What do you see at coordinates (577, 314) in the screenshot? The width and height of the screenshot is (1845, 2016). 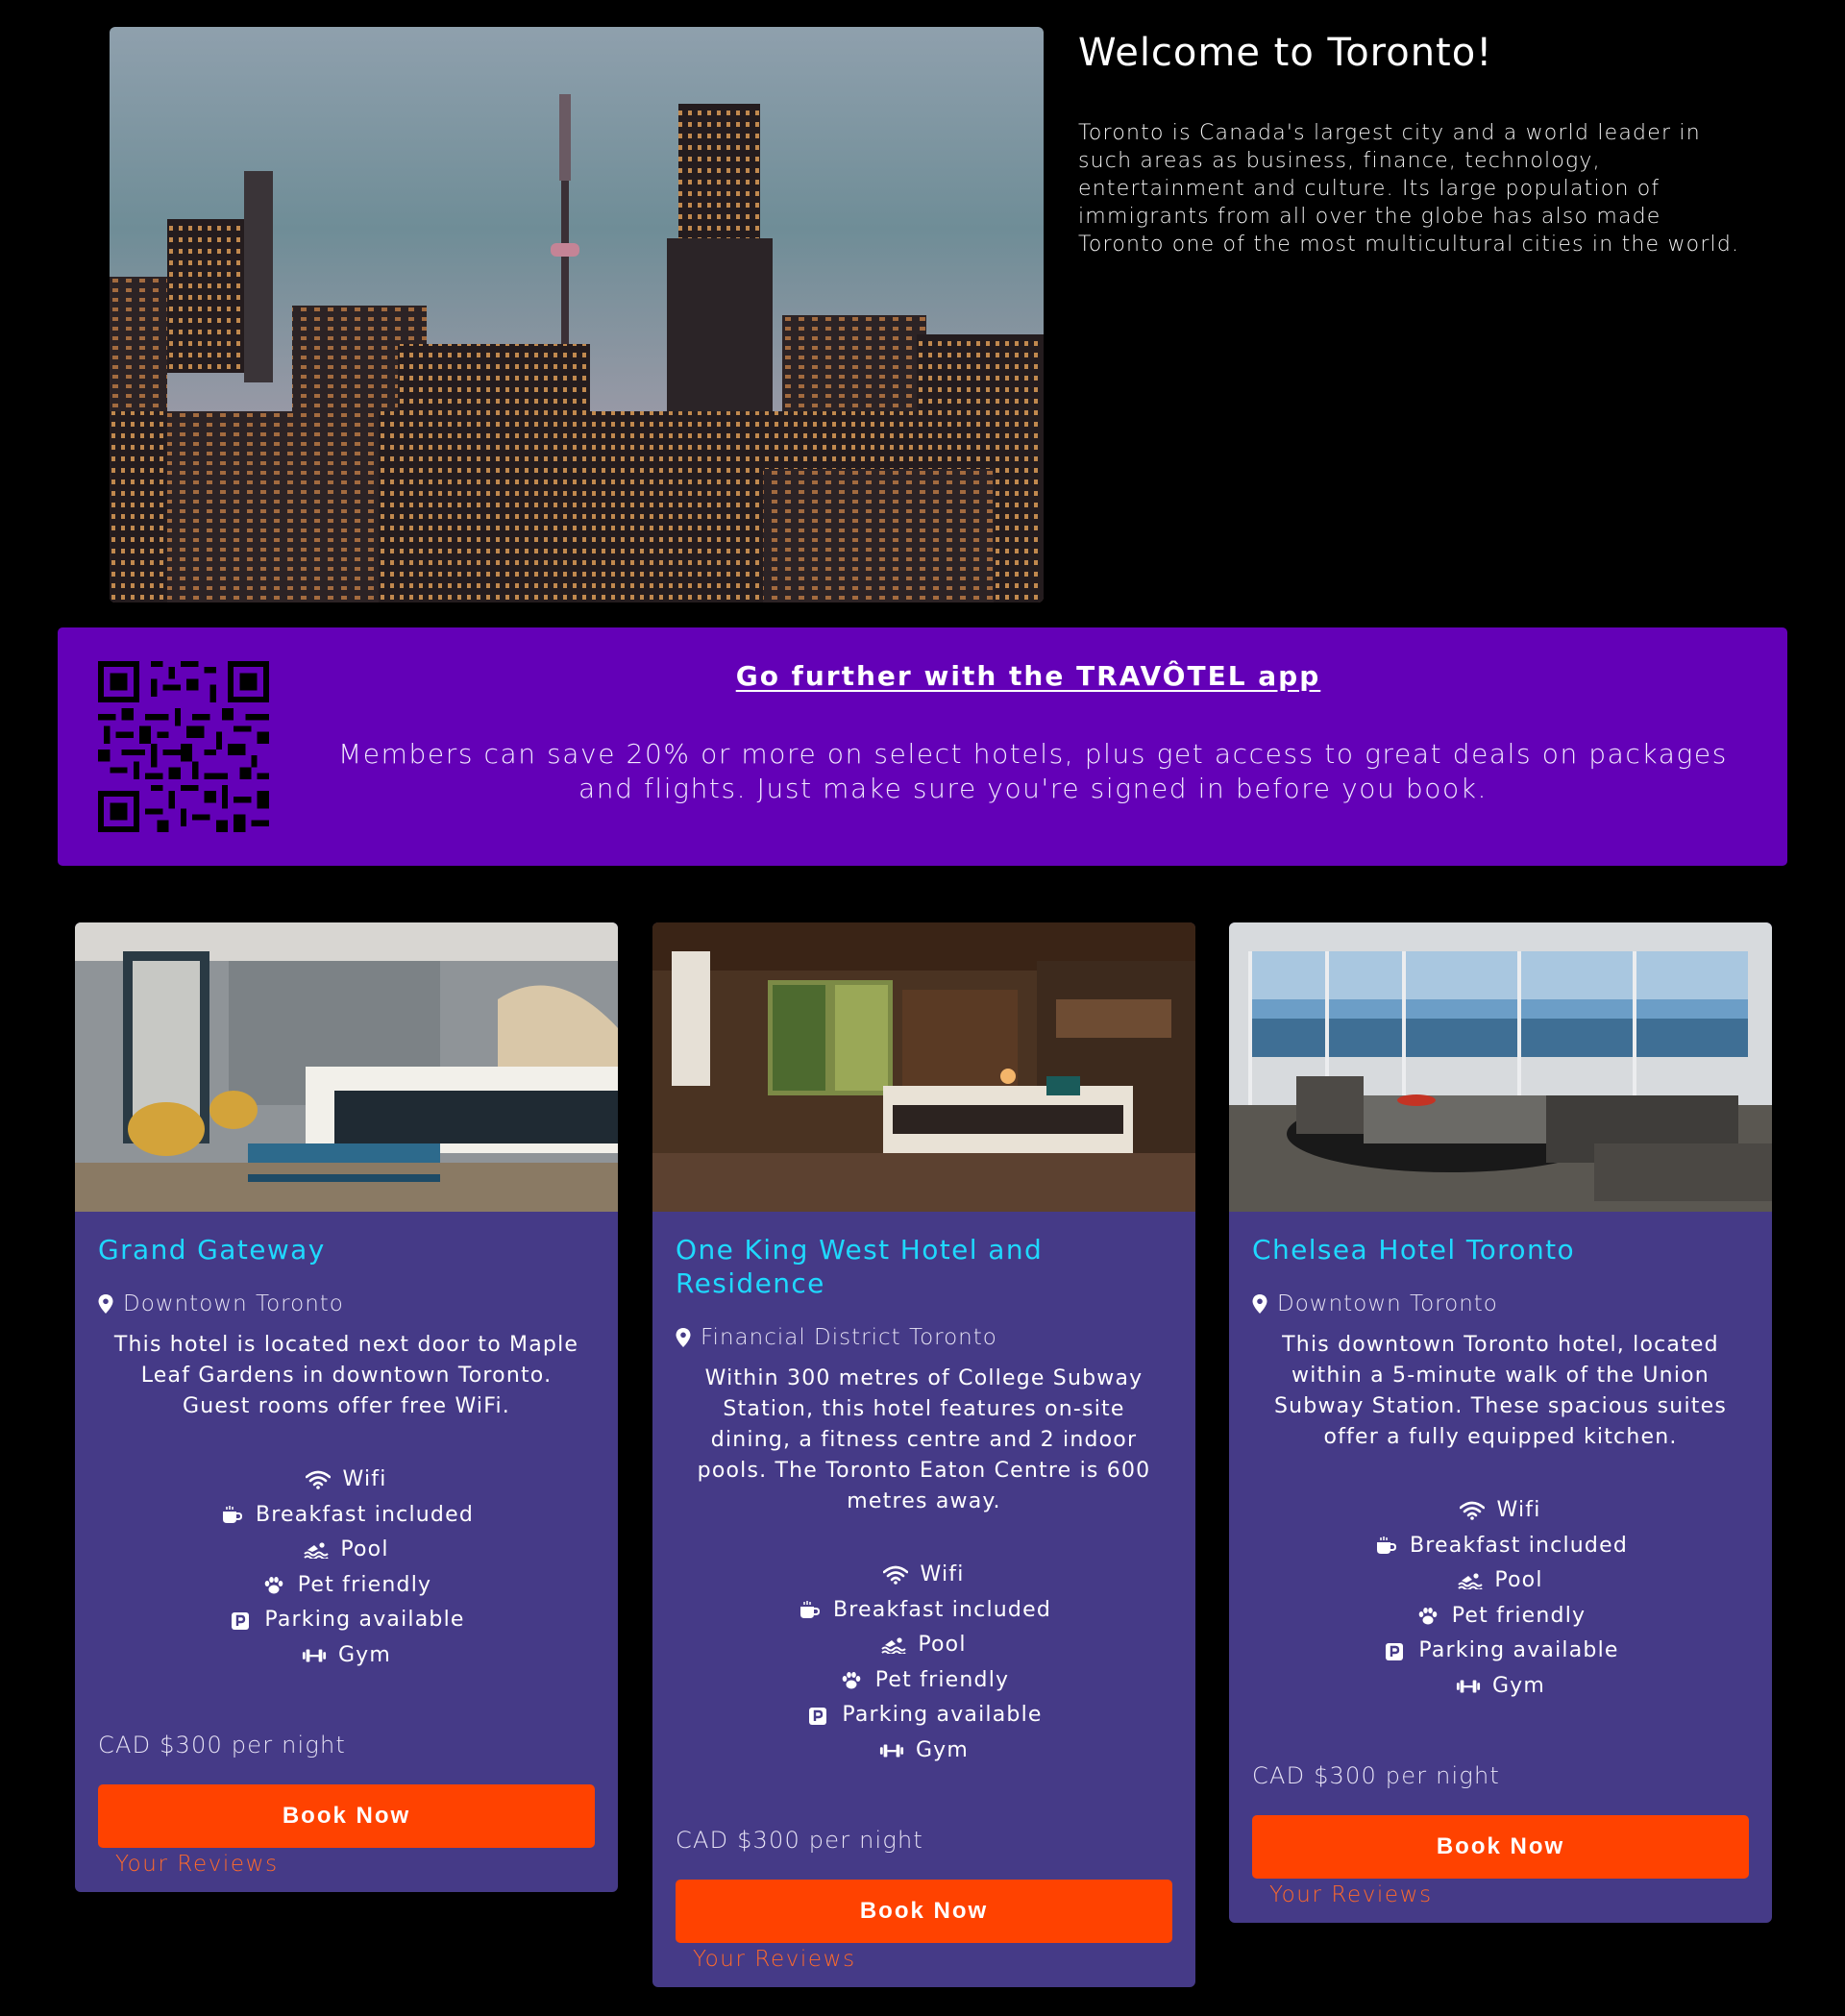 I see `toronto-skyline-image` at bounding box center [577, 314].